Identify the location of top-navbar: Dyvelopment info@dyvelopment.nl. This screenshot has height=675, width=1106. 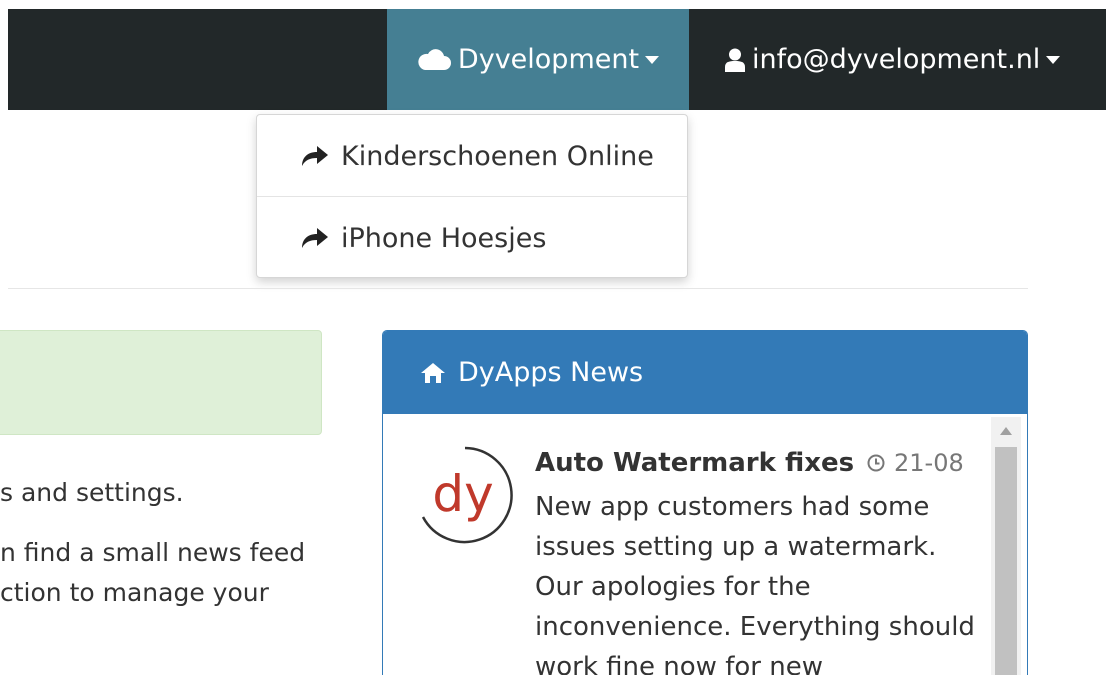
(553, 59).